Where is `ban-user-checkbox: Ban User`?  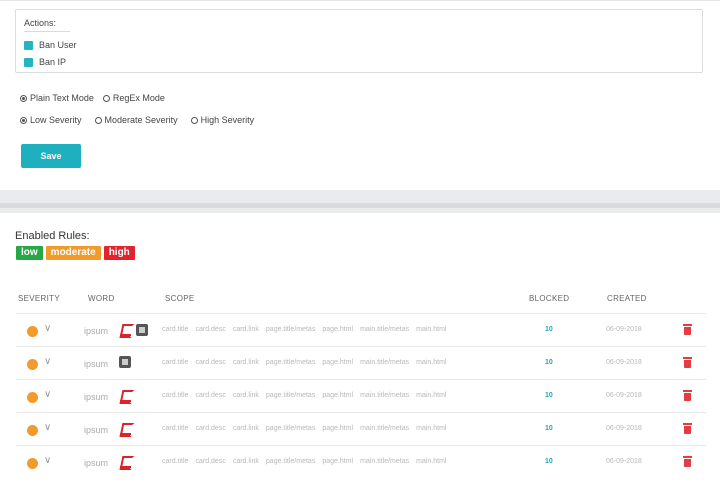 ban-user-checkbox: Ban User is located at coordinates (50, 45).